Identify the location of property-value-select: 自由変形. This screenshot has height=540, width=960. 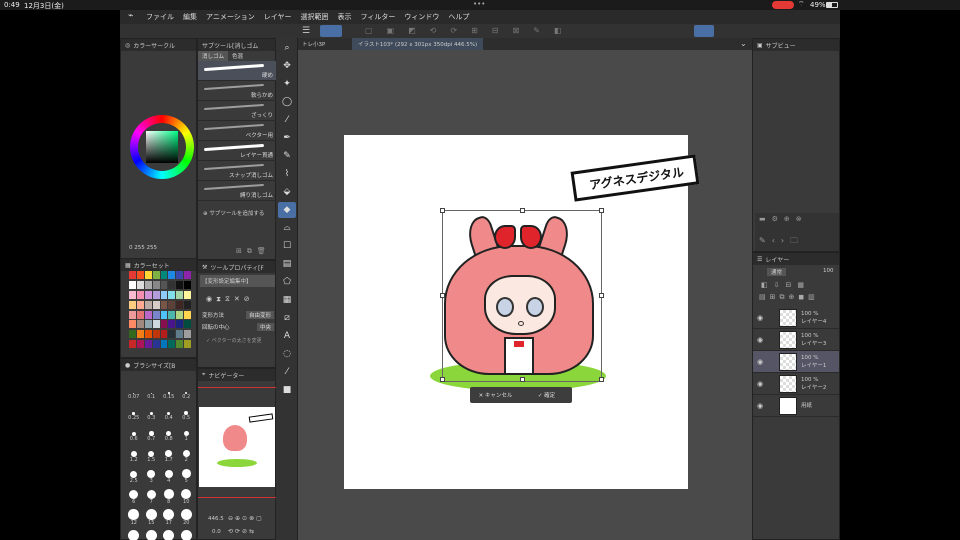
(259, 315).